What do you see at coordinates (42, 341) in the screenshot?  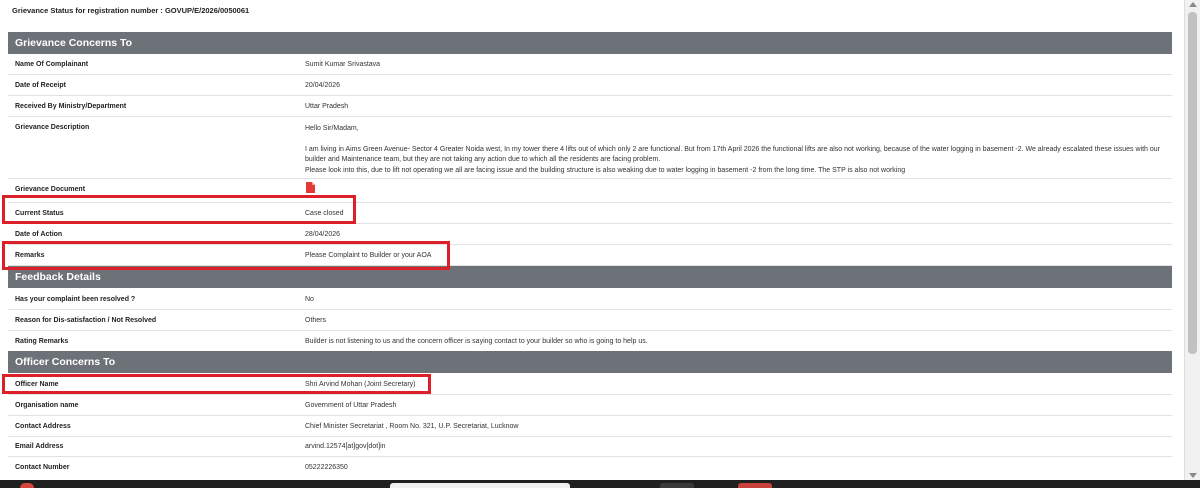 I see `row-label: Rating Remarks` at bounding box center [42, 341].